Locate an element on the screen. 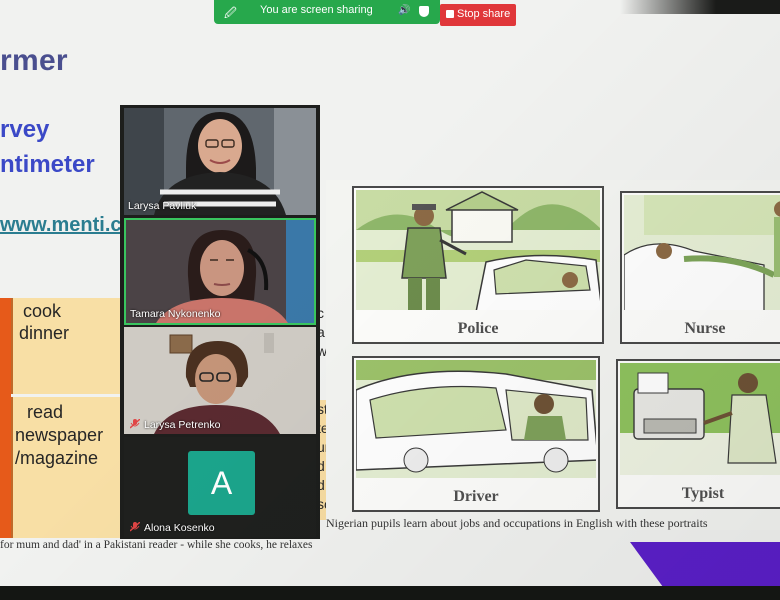 Image resolution: width=780 pixels, height=600 pixels. participant-tile: A Alona Kosenko is located at coordinates (220, 487).